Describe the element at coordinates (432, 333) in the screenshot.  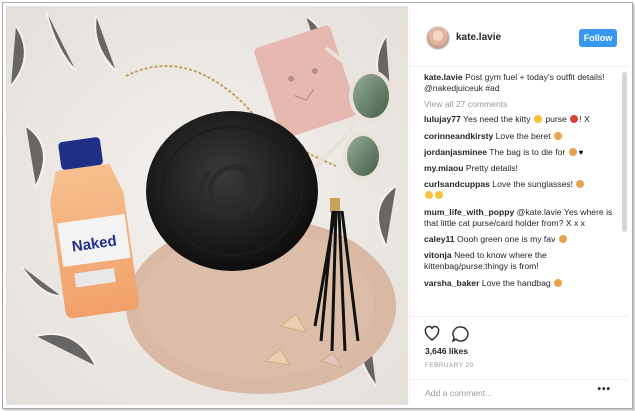
I see `heart-icon` at that location.